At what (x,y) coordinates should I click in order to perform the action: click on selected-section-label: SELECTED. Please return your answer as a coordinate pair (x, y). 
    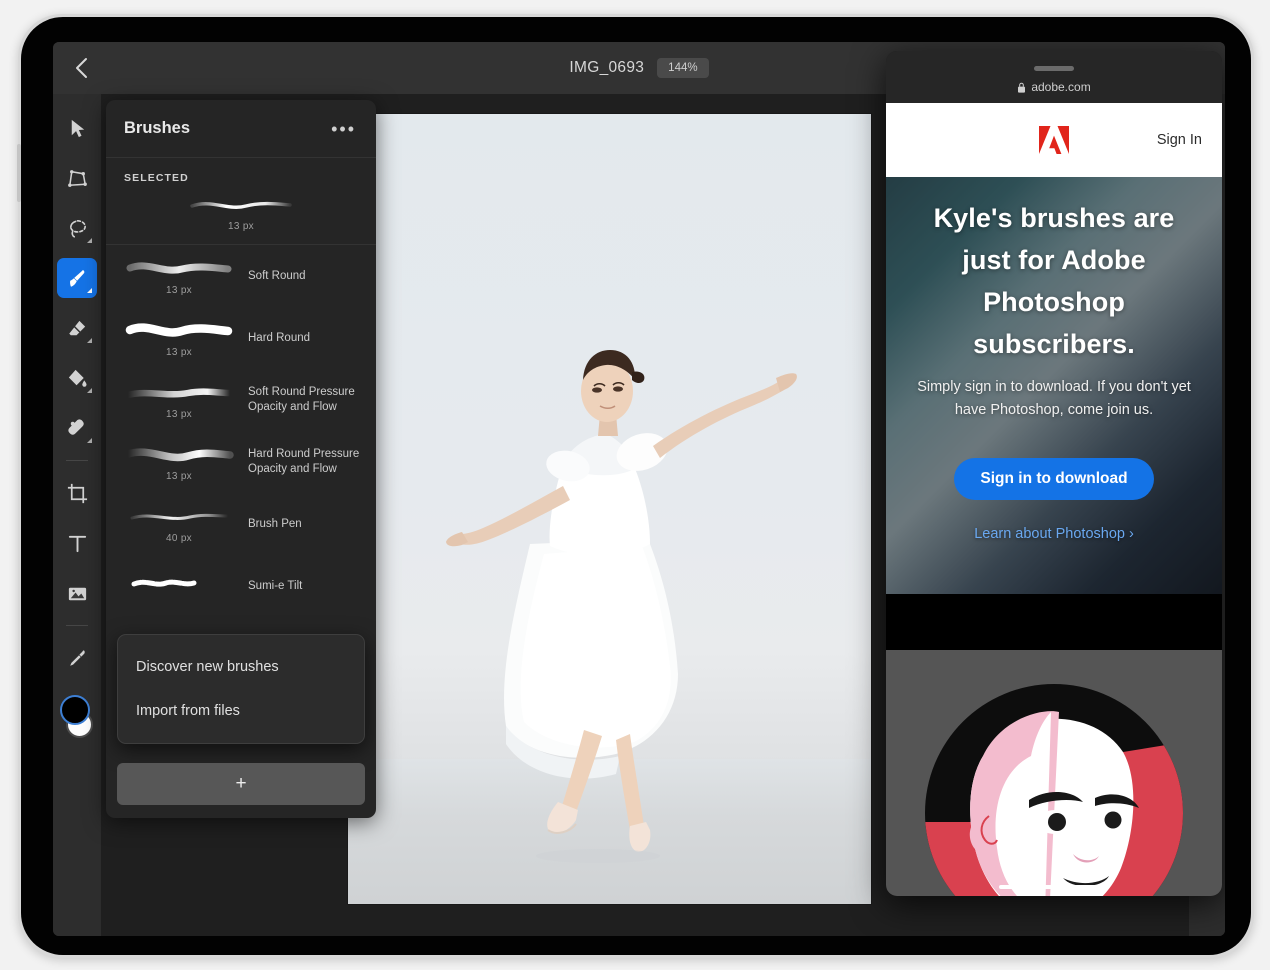
    Looking at the image, I should click on (156, 178).